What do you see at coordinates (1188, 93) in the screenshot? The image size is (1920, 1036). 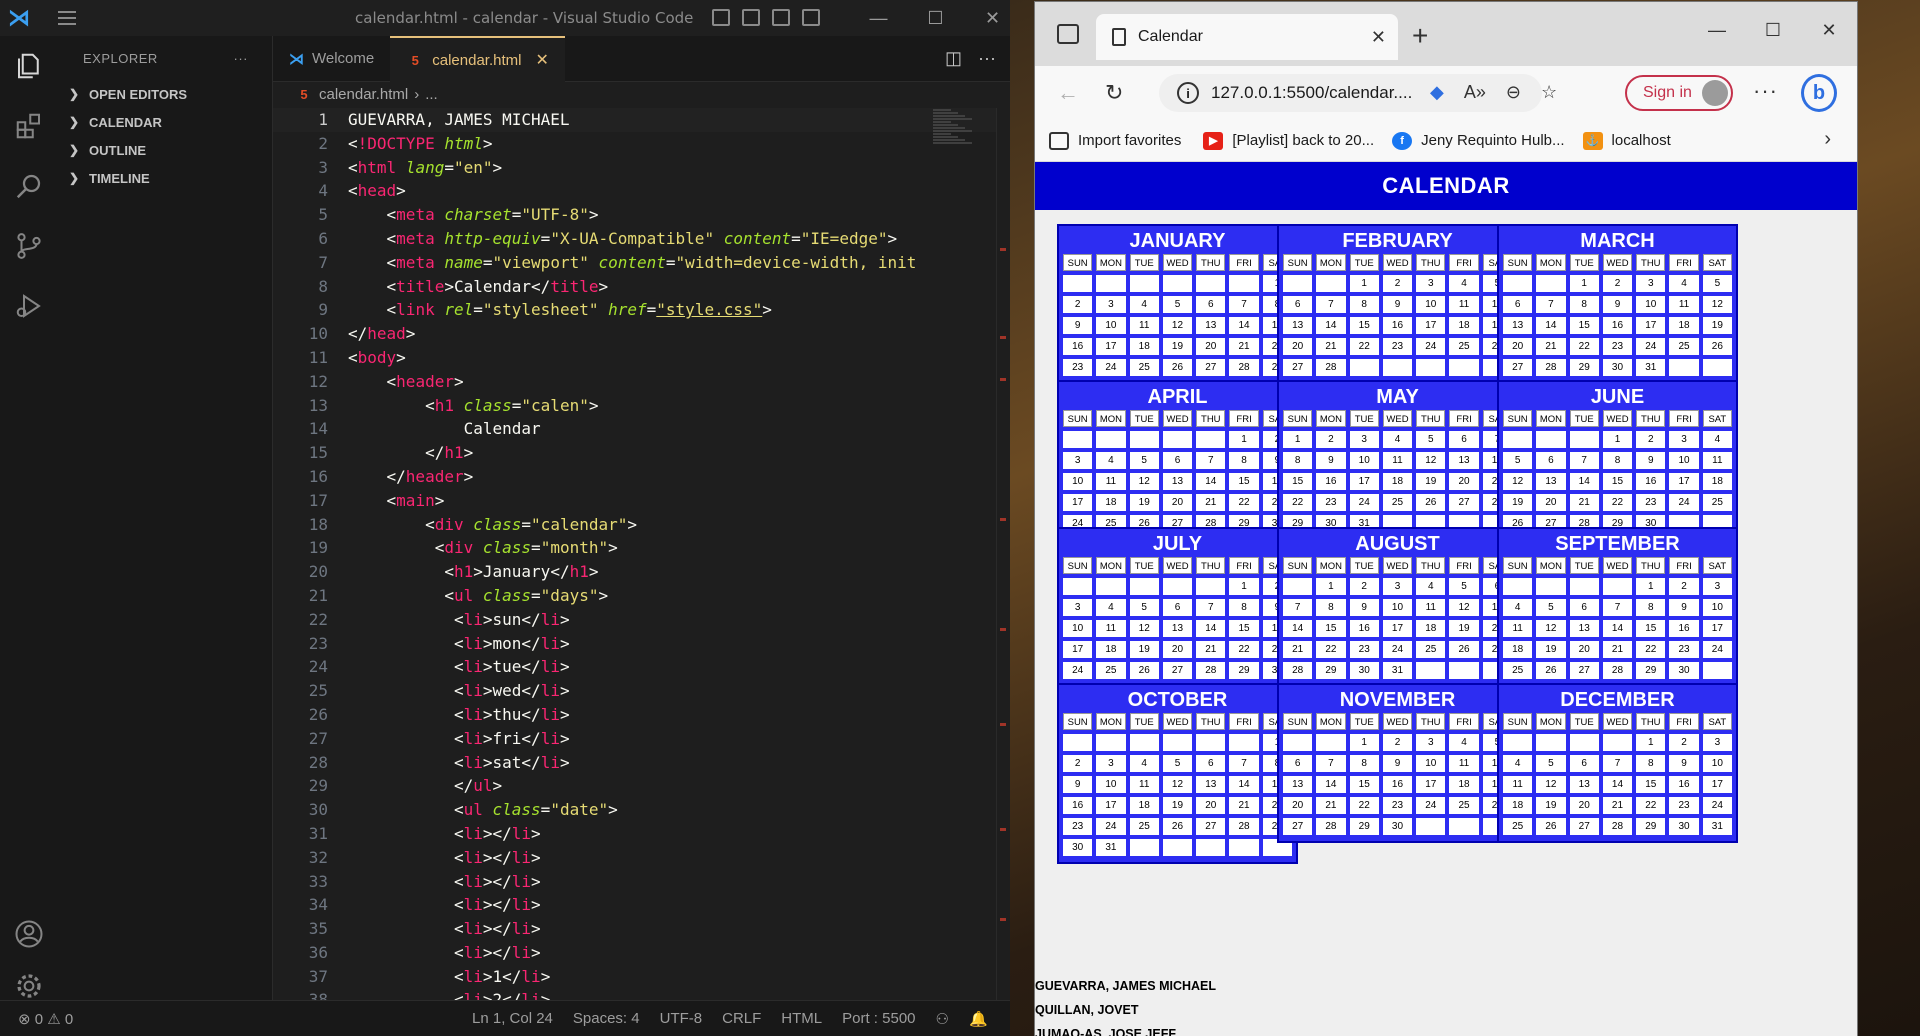 I see `site-info-icon: i` at bounding box center [1188, 93].